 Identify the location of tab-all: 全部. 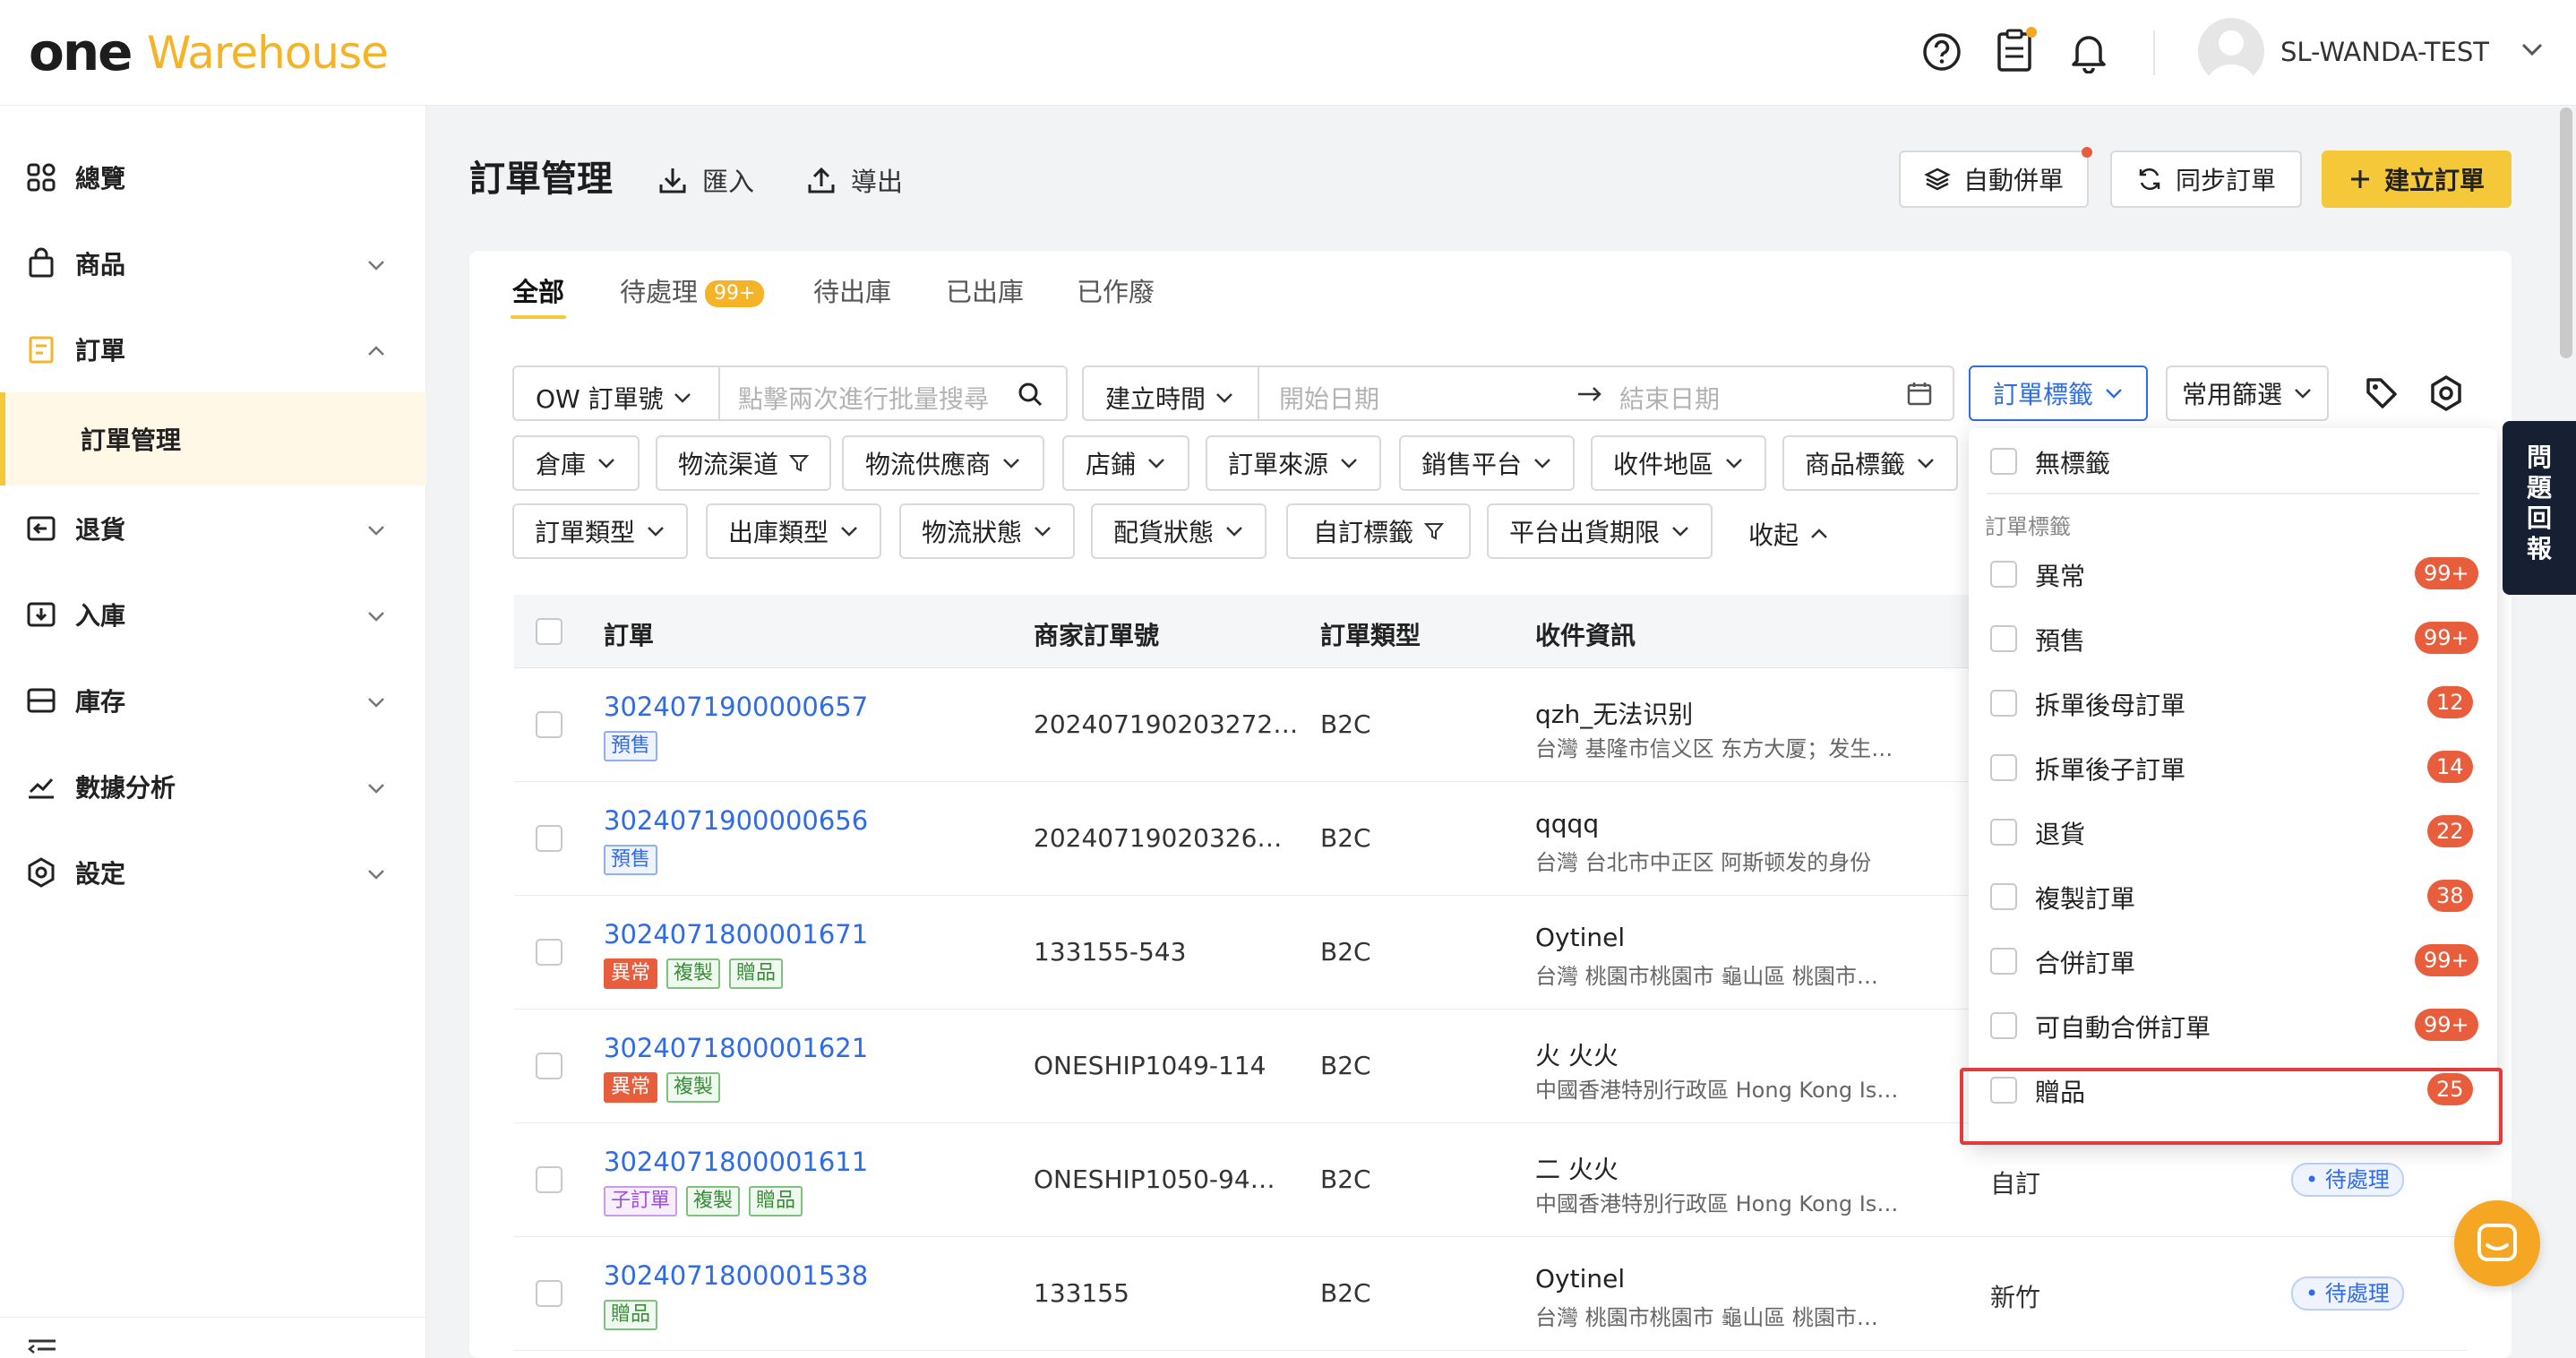
(538, 292).